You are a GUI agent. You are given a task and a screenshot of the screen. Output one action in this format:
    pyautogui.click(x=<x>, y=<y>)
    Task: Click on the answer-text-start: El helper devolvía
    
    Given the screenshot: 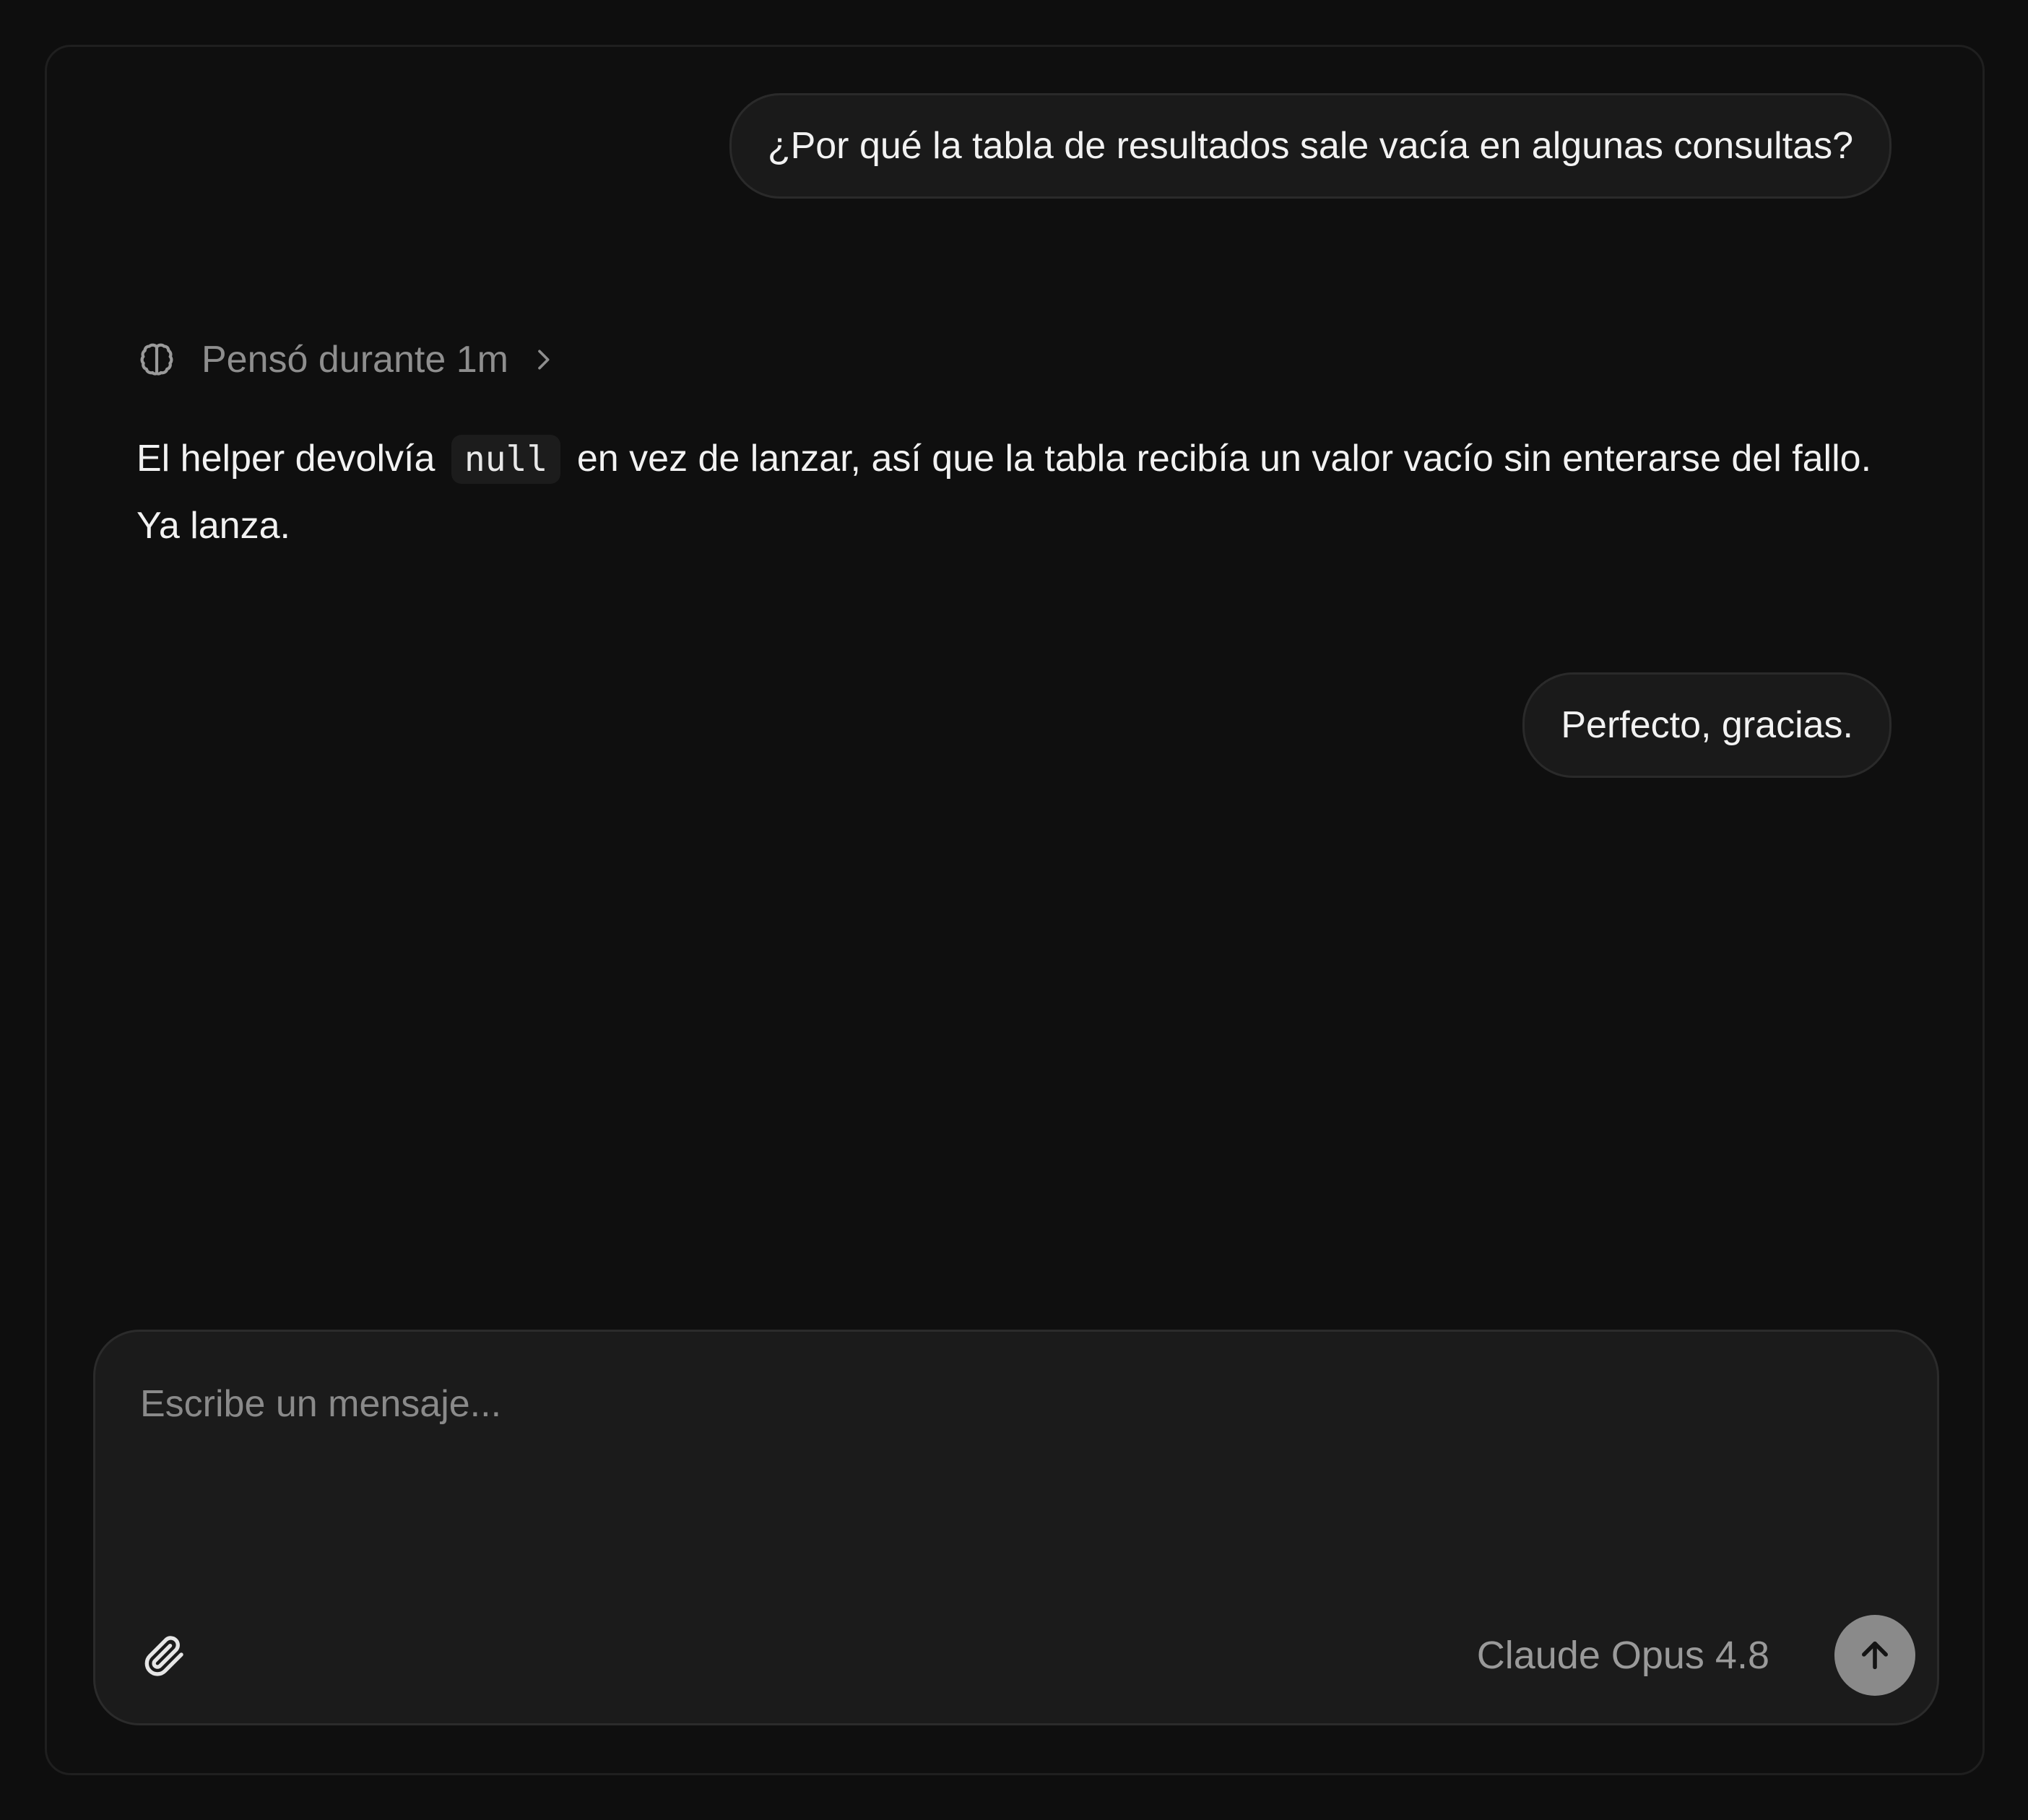 What is the action you would take?
    pyautogui.click(x=286, y=459)
    